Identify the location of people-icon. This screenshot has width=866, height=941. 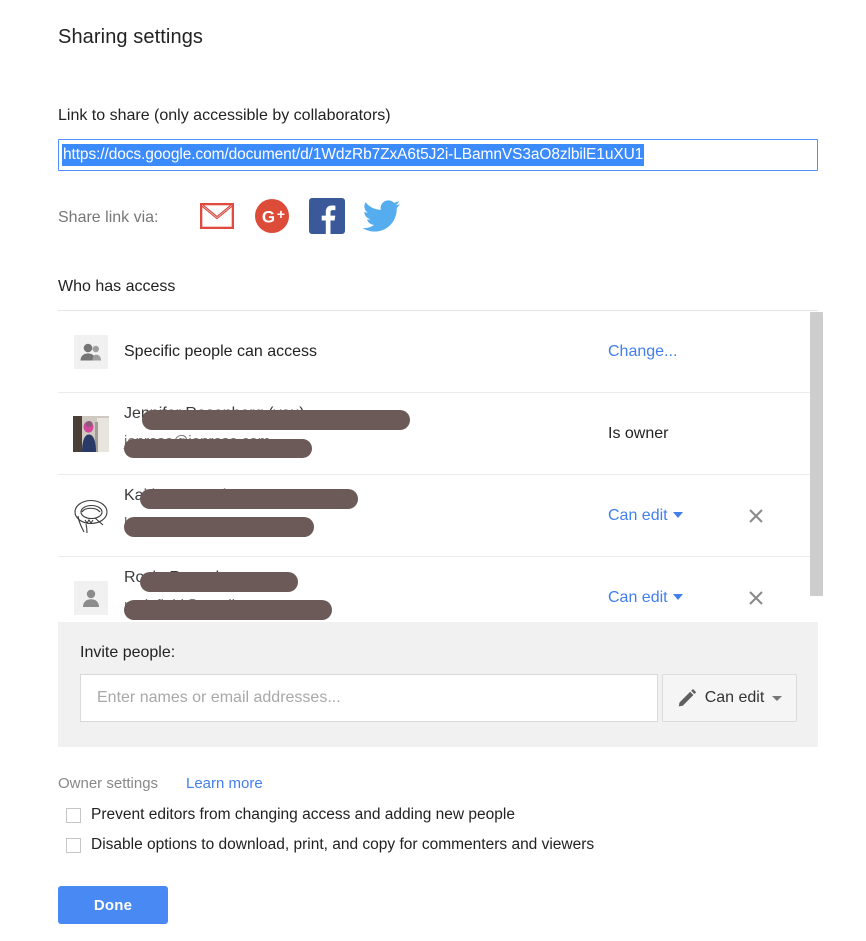
(91, 351).